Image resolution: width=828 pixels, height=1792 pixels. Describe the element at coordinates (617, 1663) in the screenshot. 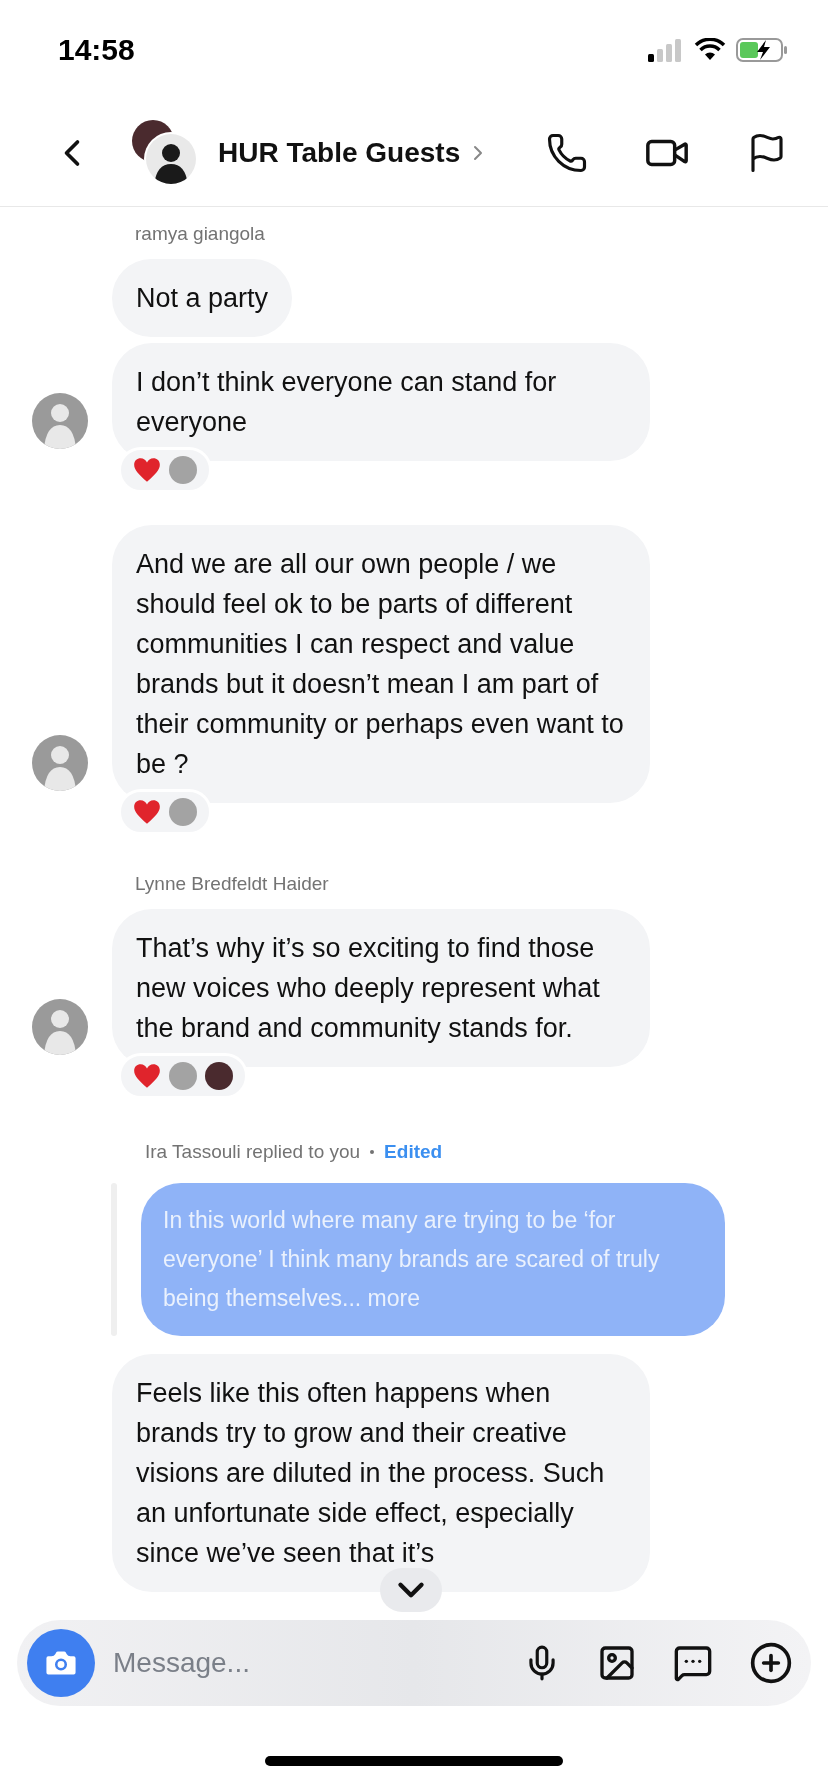

I see `image-icon` at that location.